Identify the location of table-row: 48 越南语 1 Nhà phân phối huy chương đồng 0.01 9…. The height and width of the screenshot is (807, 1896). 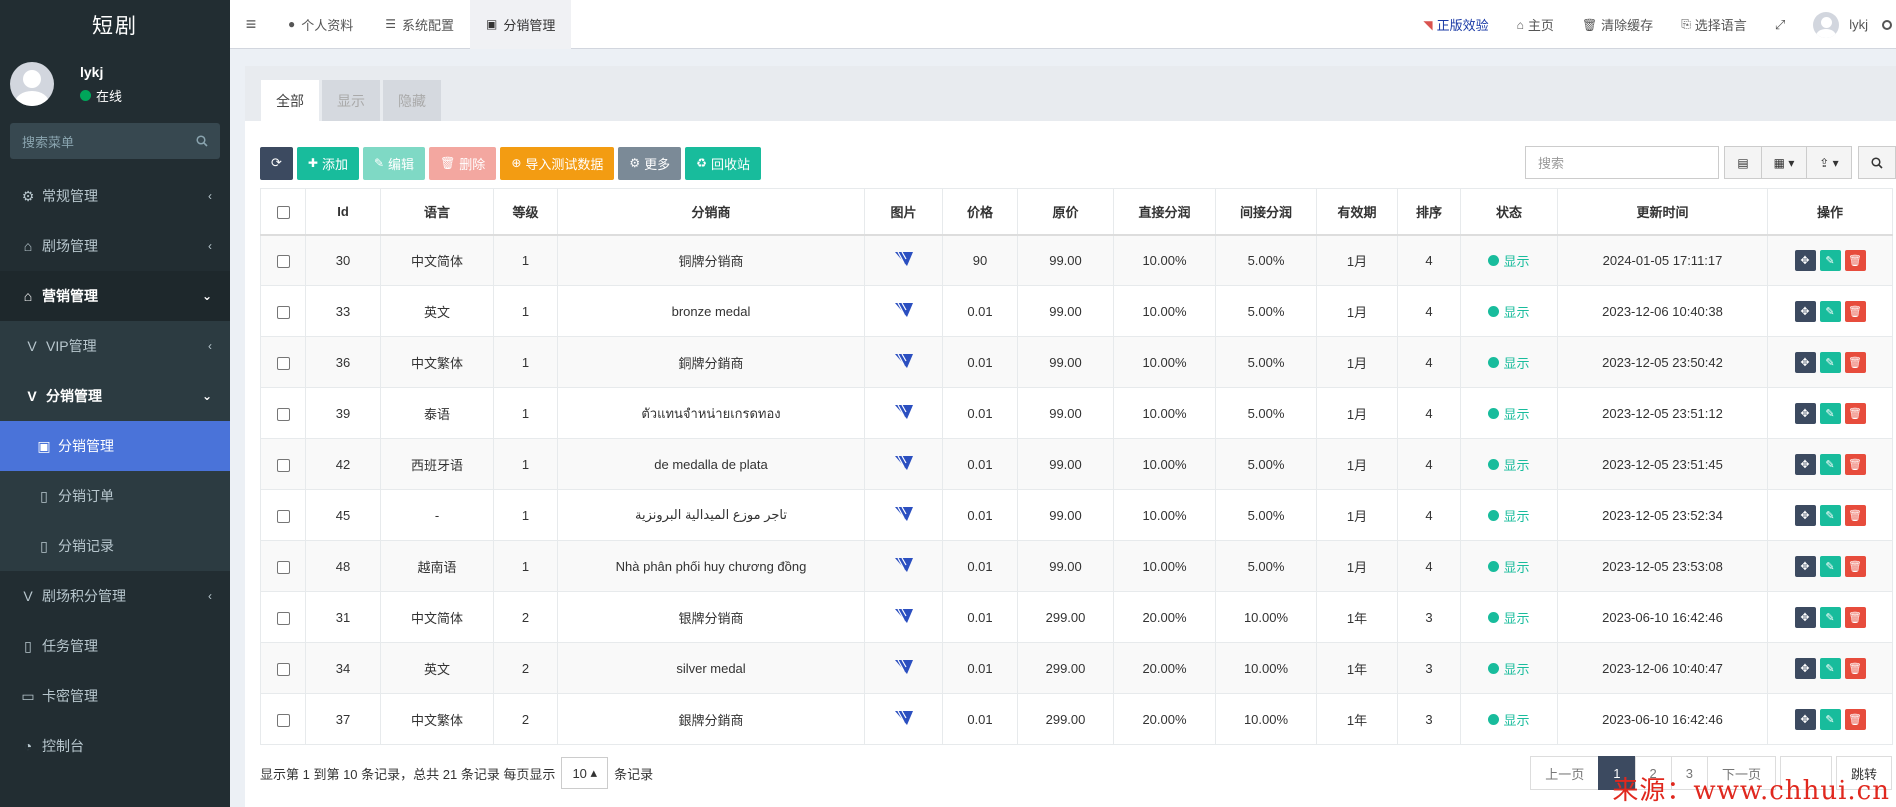
(1076, 566).